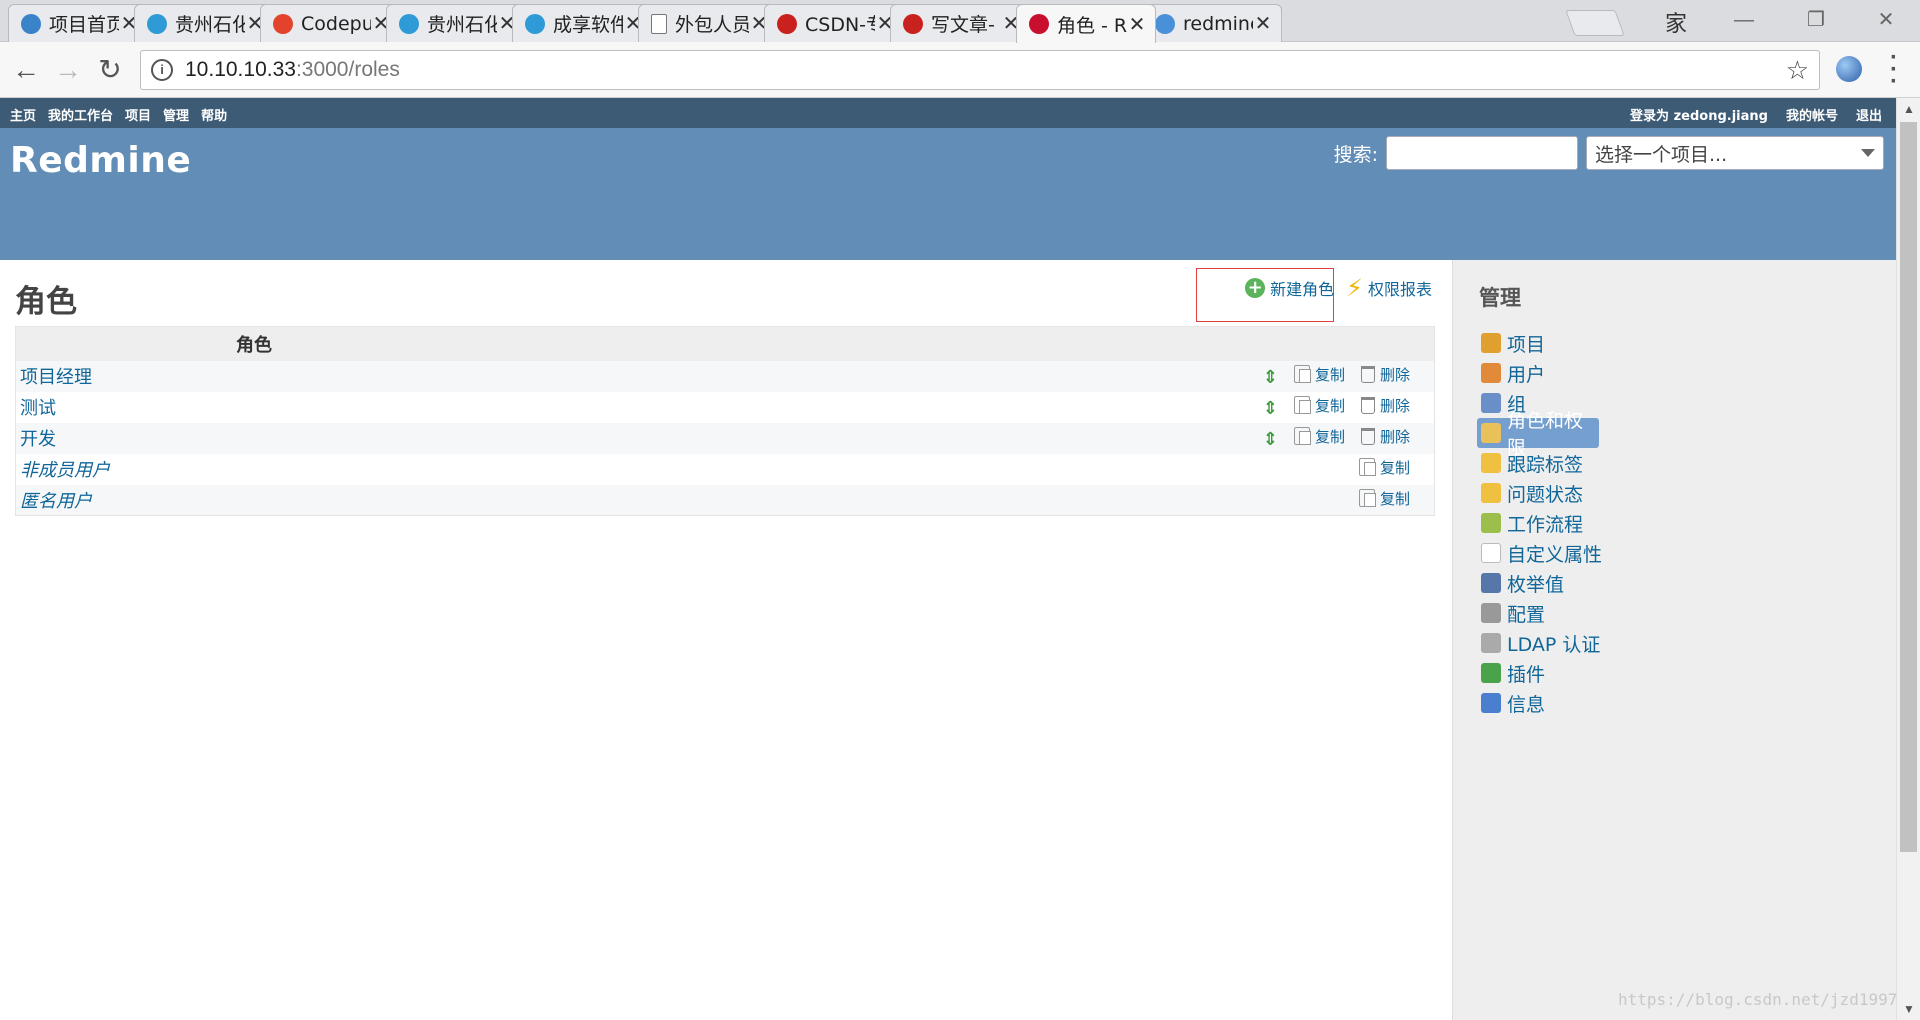  Describe the element at coordinates (1908, 487) in the screenshot. I see `scrollbar-thumb` at that location.